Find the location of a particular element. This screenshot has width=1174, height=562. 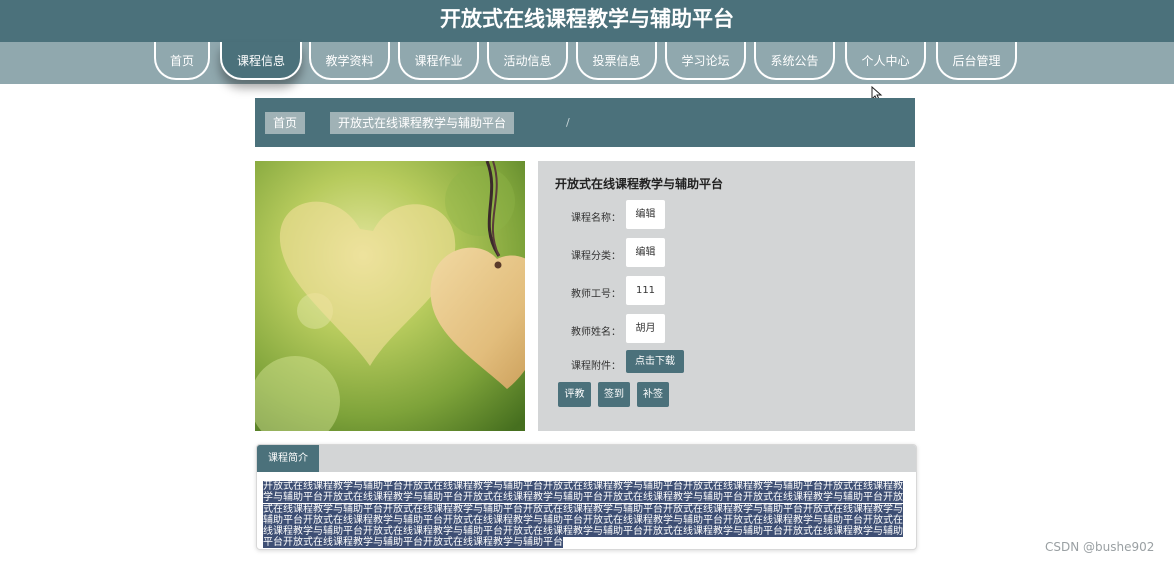

site-title: 开放式在线课程教学与辅助平台 is located at coordinates (587, 19).